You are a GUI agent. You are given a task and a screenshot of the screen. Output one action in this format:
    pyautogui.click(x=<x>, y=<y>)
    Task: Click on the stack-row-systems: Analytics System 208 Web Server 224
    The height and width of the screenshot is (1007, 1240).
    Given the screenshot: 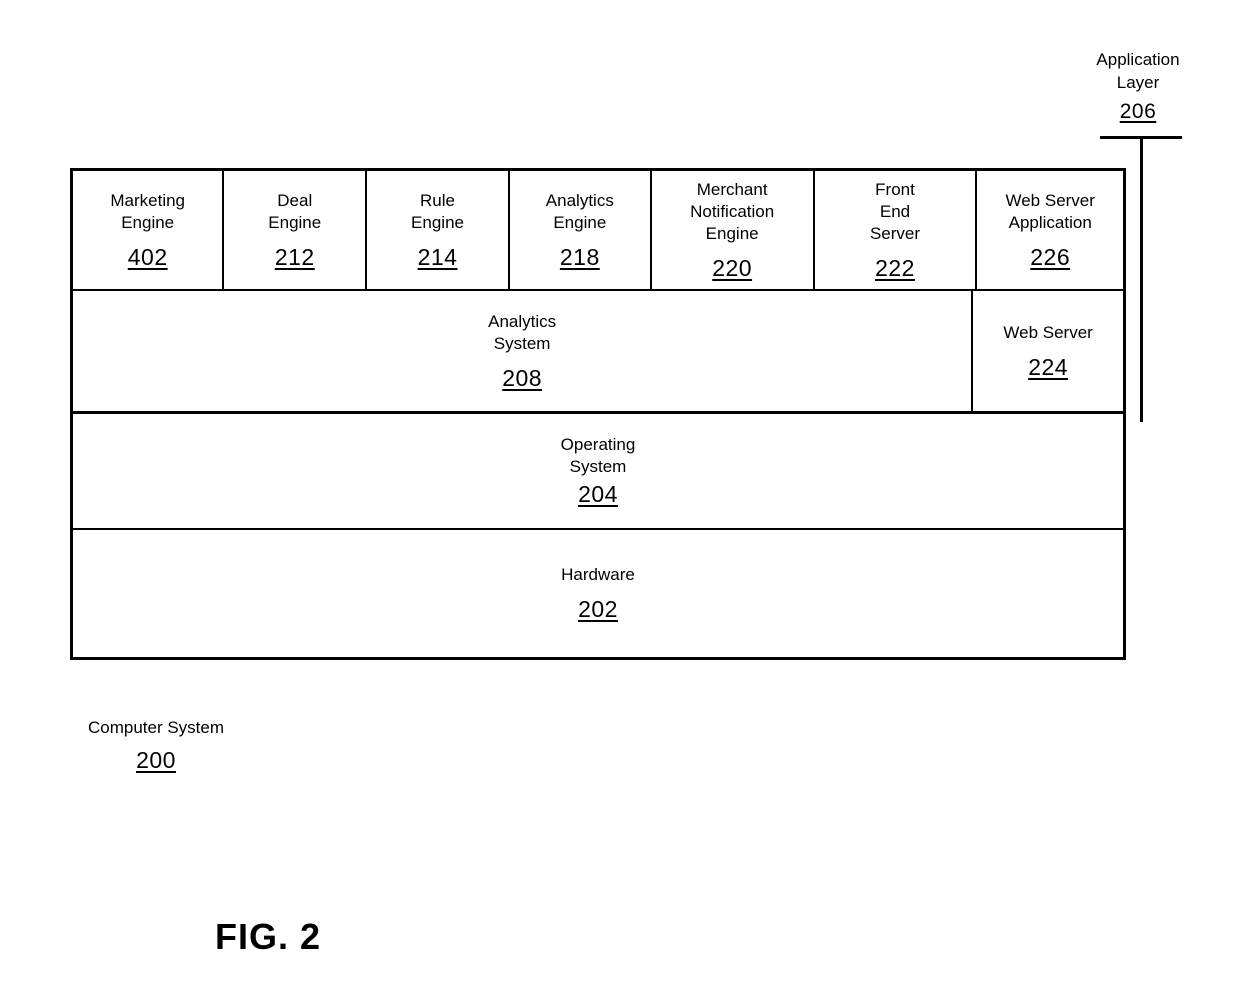 What is the action you would take?
    pyautogui.click(x=598, y=352)
    